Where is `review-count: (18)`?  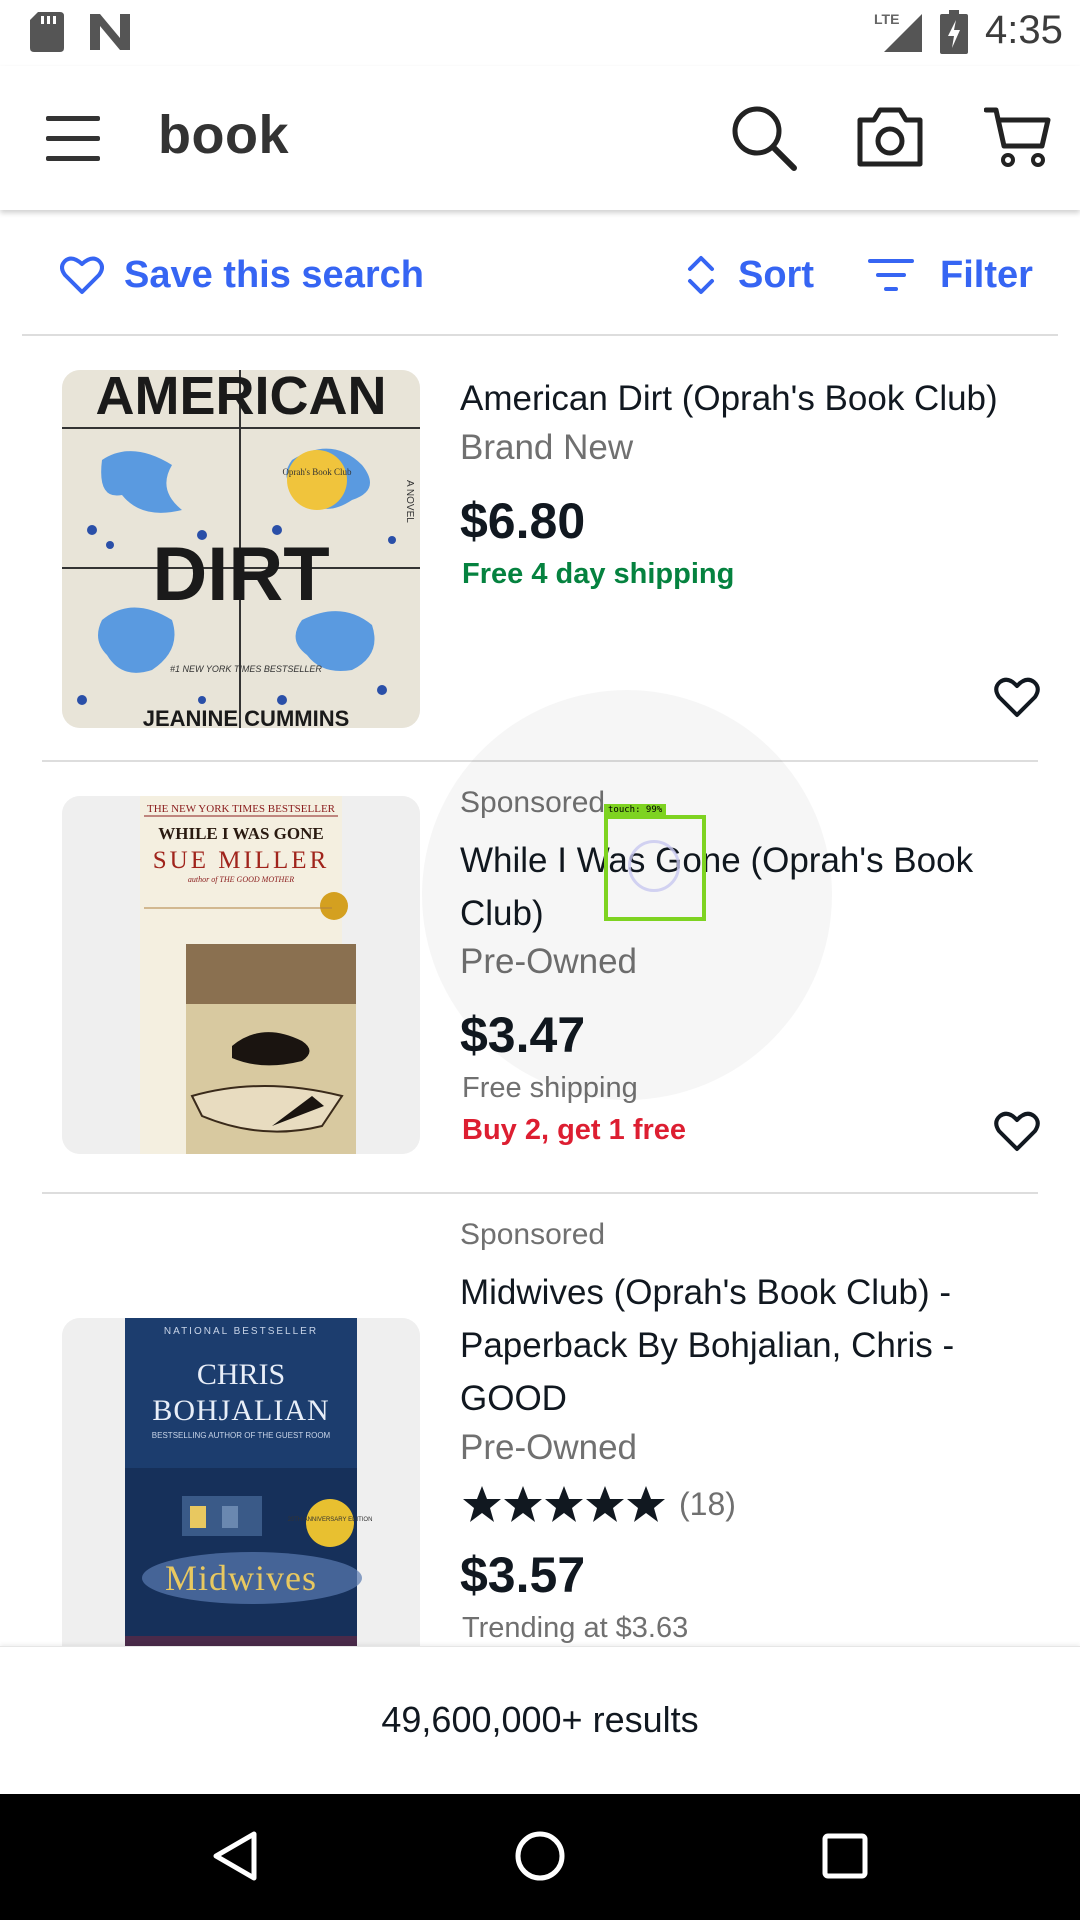
review-count: (18) is located at coordinates (707, 1504).